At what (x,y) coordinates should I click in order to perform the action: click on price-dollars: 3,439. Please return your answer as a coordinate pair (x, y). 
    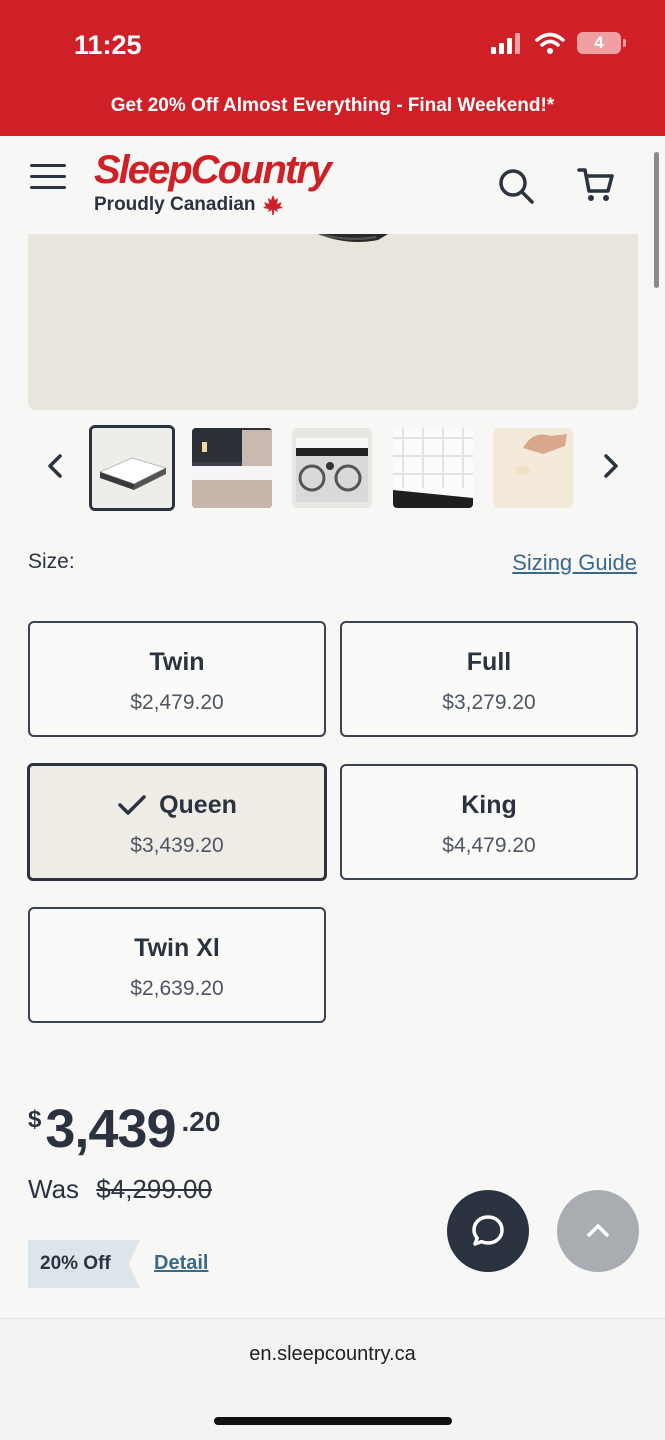
    Looking at the image, I should click on (110, 1129).